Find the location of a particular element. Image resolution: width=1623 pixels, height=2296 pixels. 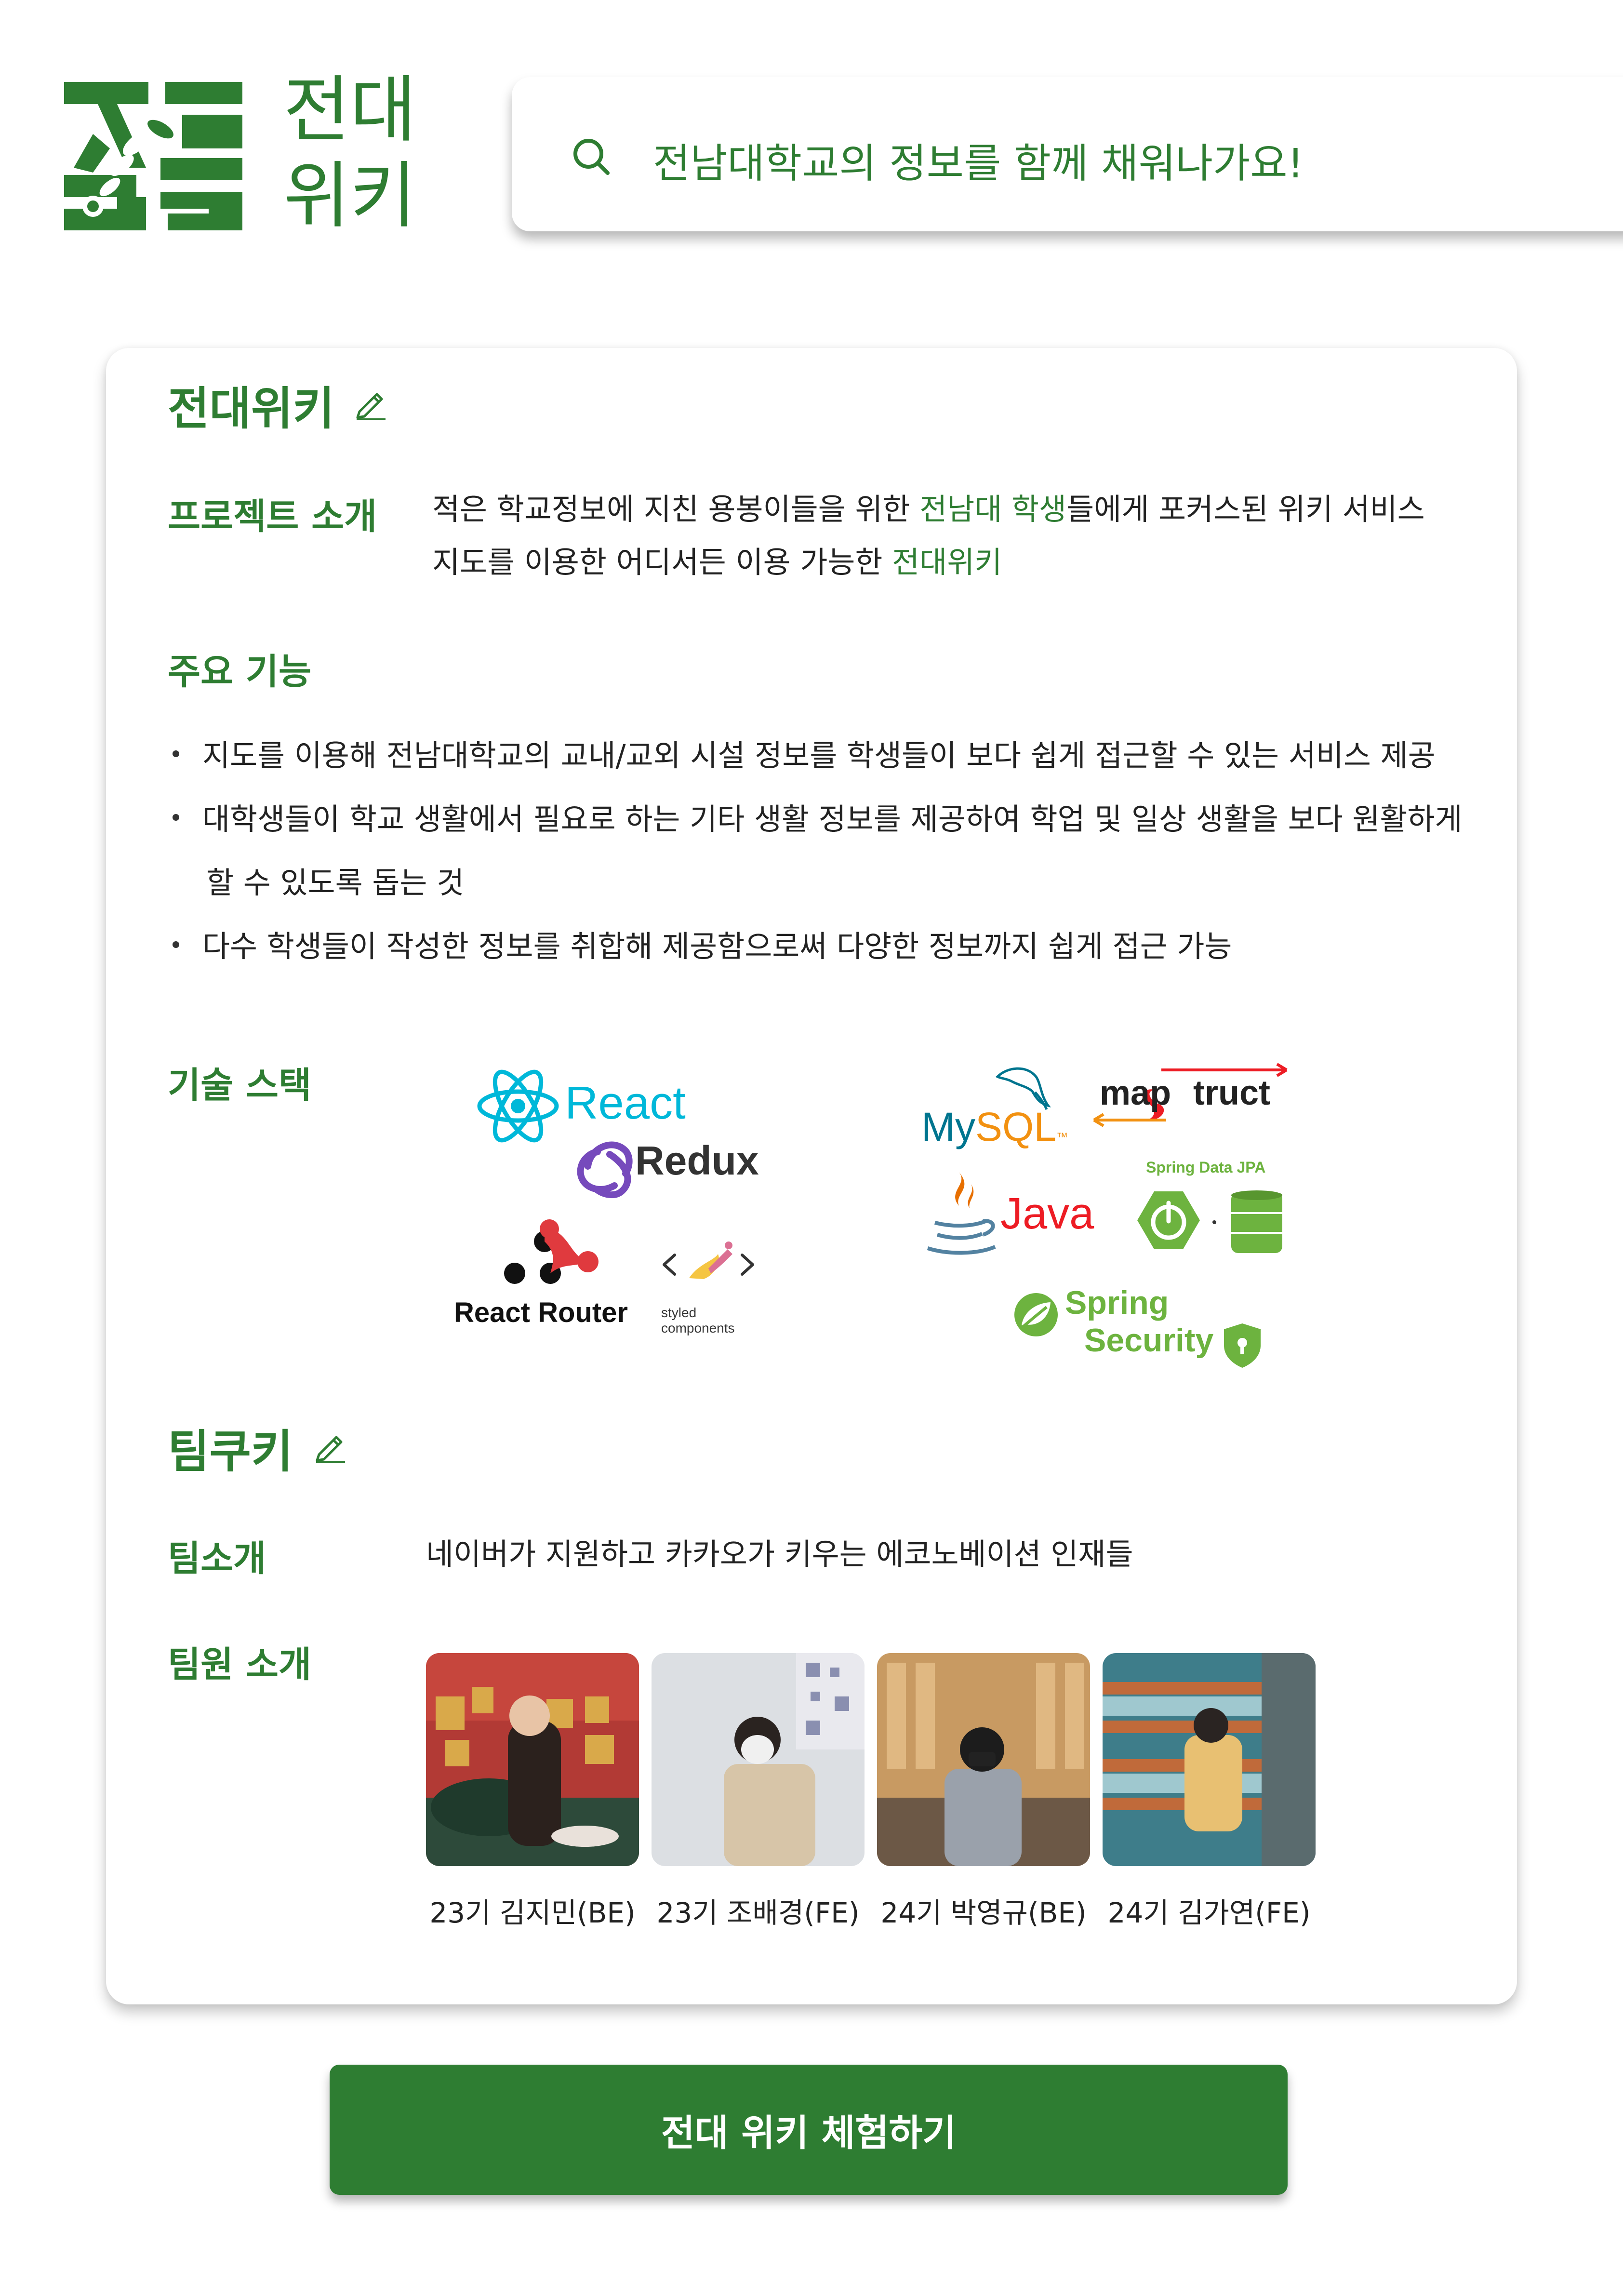

styled-components-logo-icon is located at coordinates (708, 1265).